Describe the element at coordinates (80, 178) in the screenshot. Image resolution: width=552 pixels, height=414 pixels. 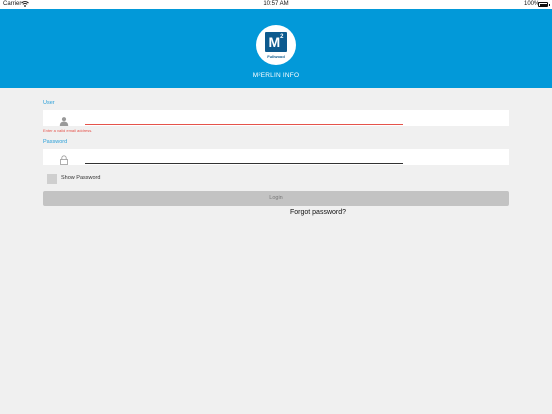
I see `show-password-label: Show Password` at that location.